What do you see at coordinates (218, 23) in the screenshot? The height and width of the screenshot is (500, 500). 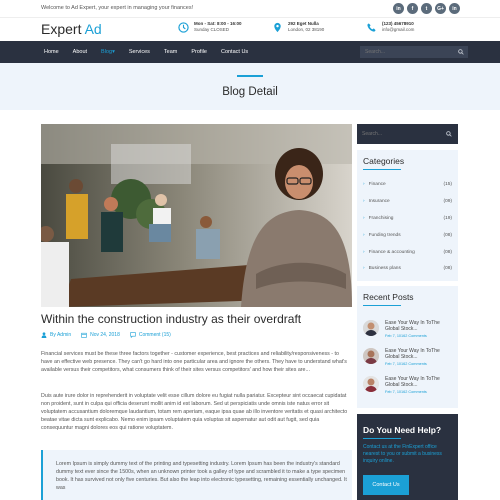 I see `hours-line1: Mon - Sat: 8:00 - 16:00` at bounding box center [218, 23].